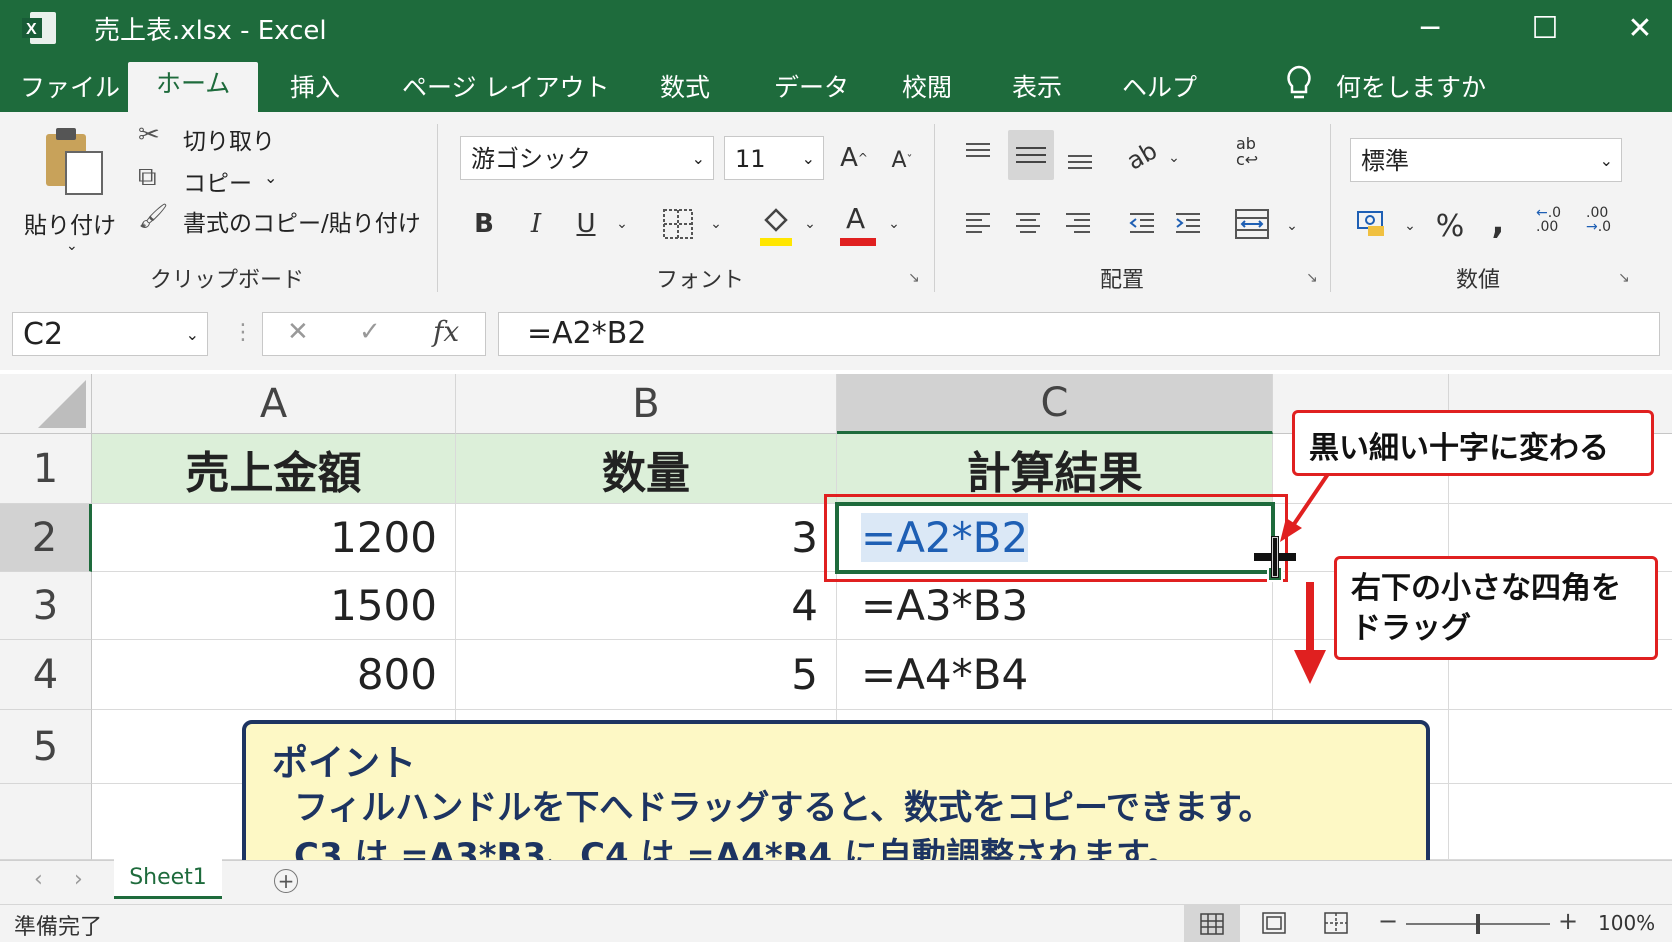 This screenshot has width=1672, height=942. I want to click on cell-e6, so click(1560, 822).